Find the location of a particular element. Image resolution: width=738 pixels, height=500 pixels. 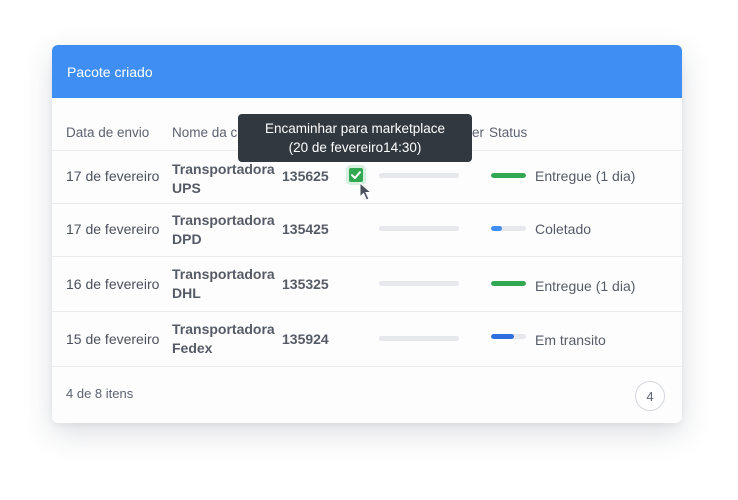

tooltip-title: Encaminhar para marketplace is located at coordinates (355, 128).